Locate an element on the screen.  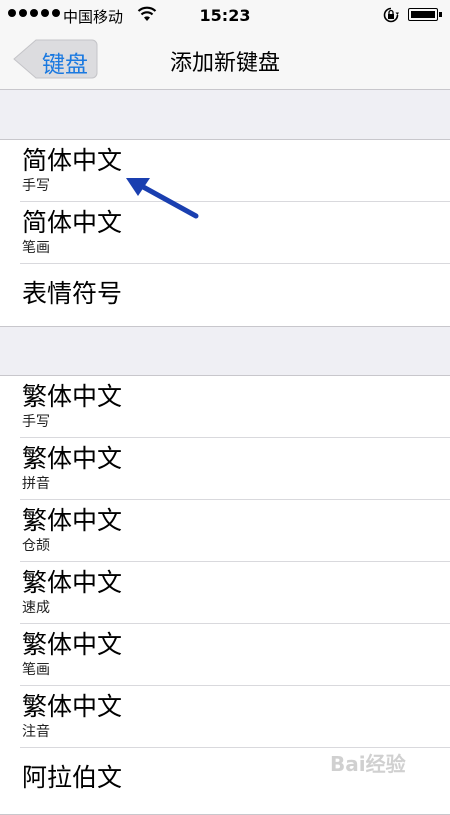
list-item: 繁体中文 拼音 is located at coordinates (225, 469).